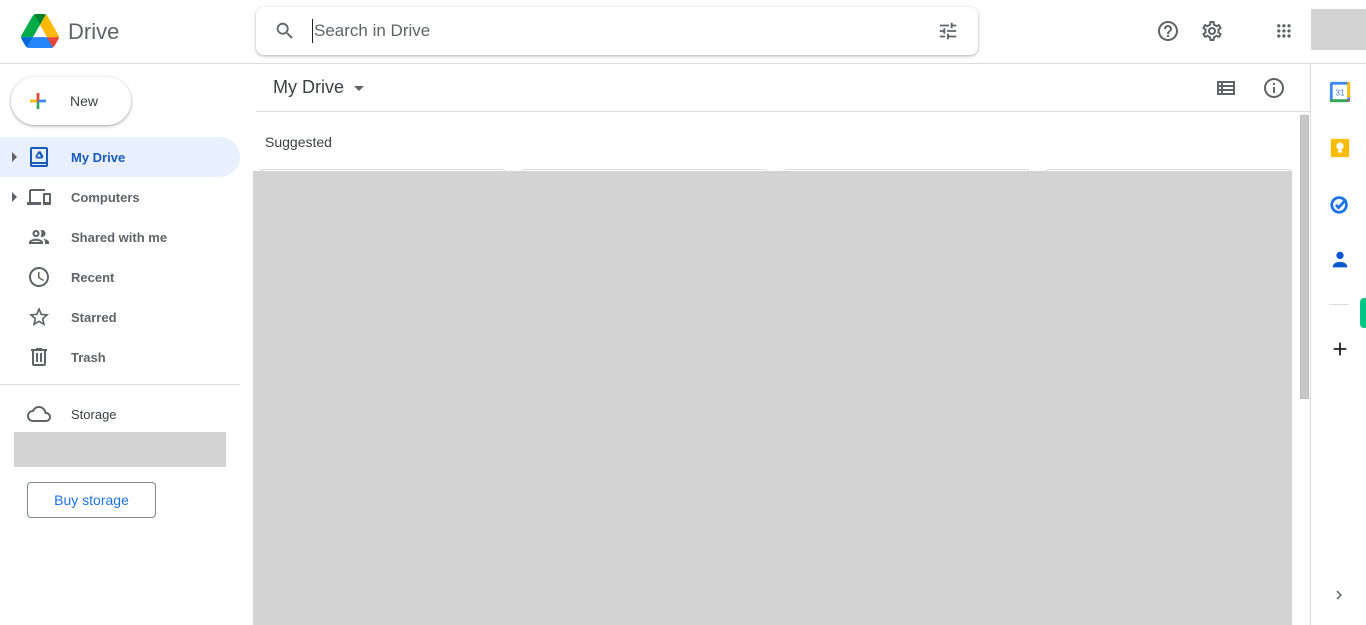  I want to click on contacts-icon, so click(1340, 260).